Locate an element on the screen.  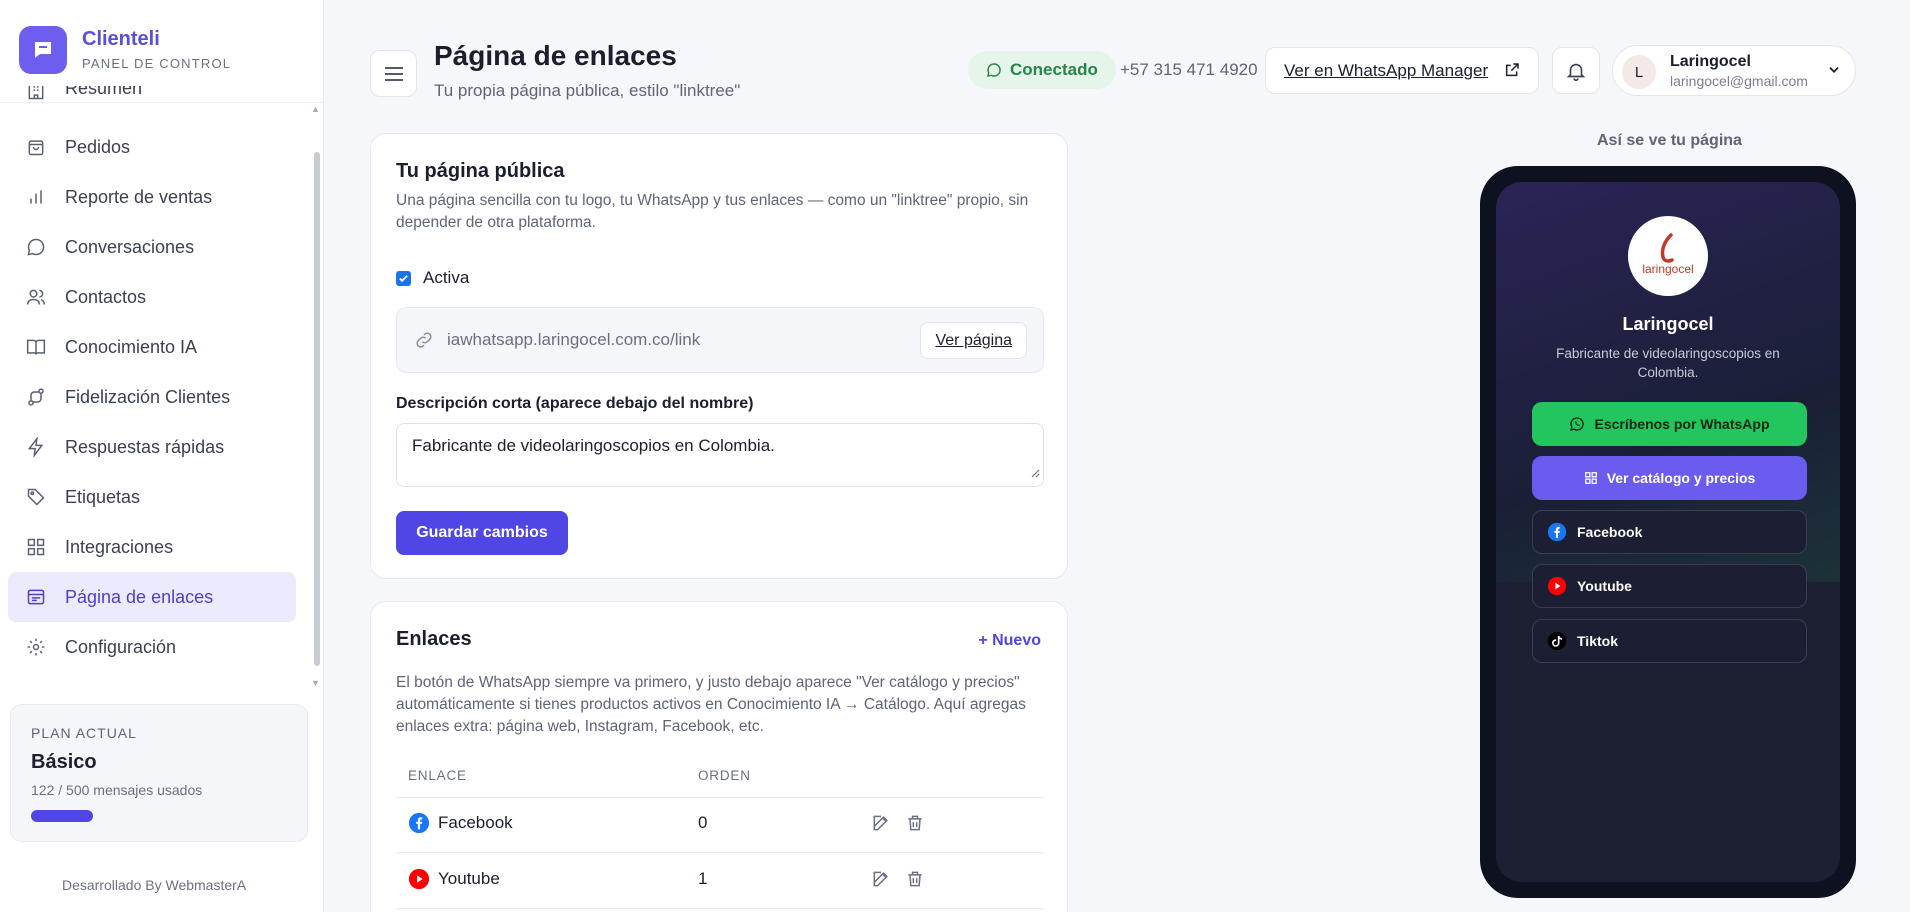
whatsapp-icon is located at coordinates (1577, 424).